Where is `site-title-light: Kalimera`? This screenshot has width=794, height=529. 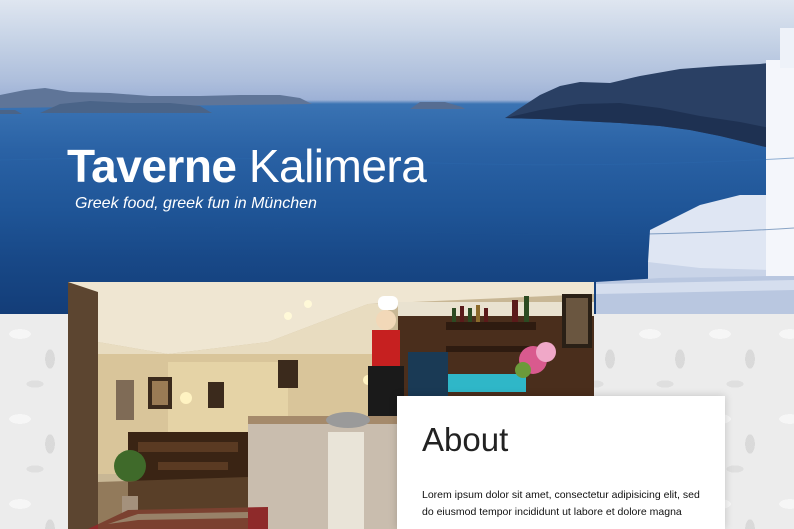 site-title-light: Kalimera is located at coordinates (337, 166).